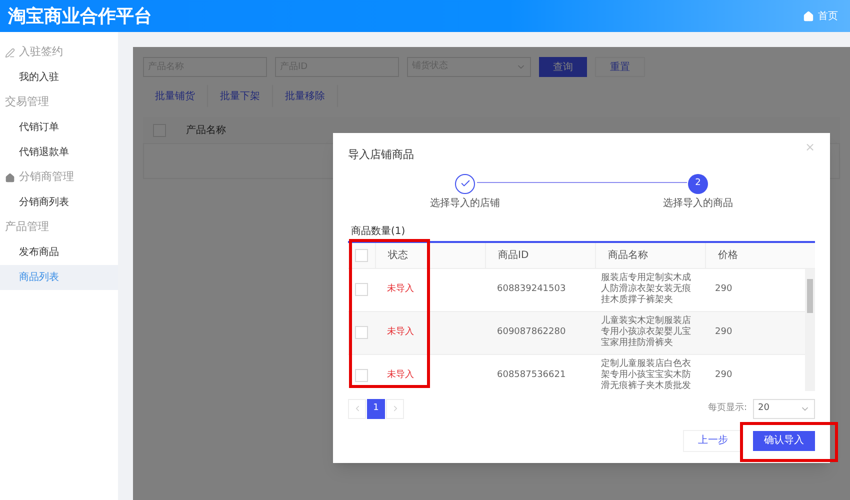 The image size is (850, 500). Describe the element at coordinates (305, 96) in the screenshot. I see `batch-action-button: 批量移除` at that location.